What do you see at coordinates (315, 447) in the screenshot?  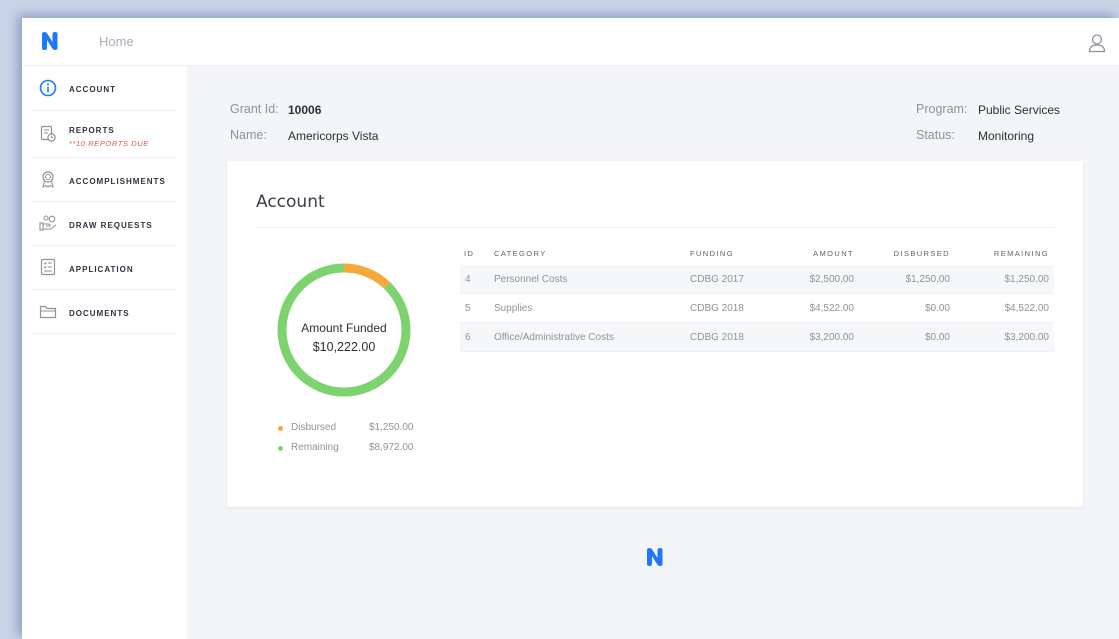 I see `legend-name: Remaining` at bounding box center [315, 447].